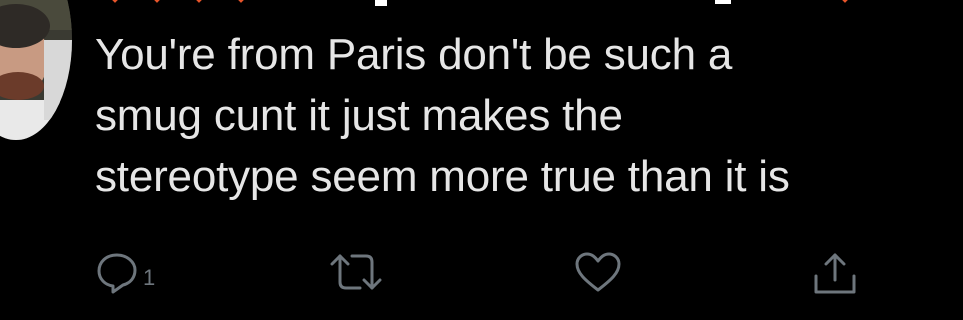 This screenshot has width=963, height=320. I want to click on retweet-button, so click(356, 272).